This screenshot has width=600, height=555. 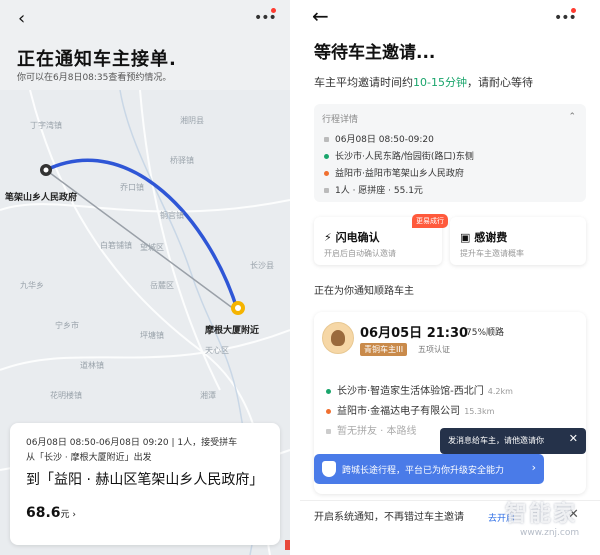 What do you see at coordinates (485, 333) in the screenshot?
I see `route-match: 75%顺路` at bounding box center [485, 333].